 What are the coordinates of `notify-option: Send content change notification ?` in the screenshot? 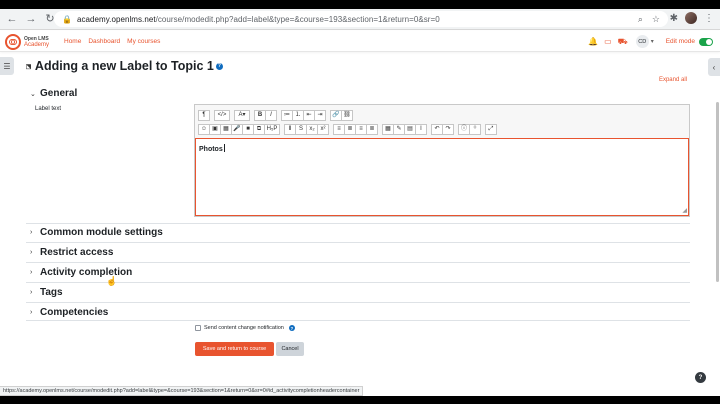 It's located at (245, 328).